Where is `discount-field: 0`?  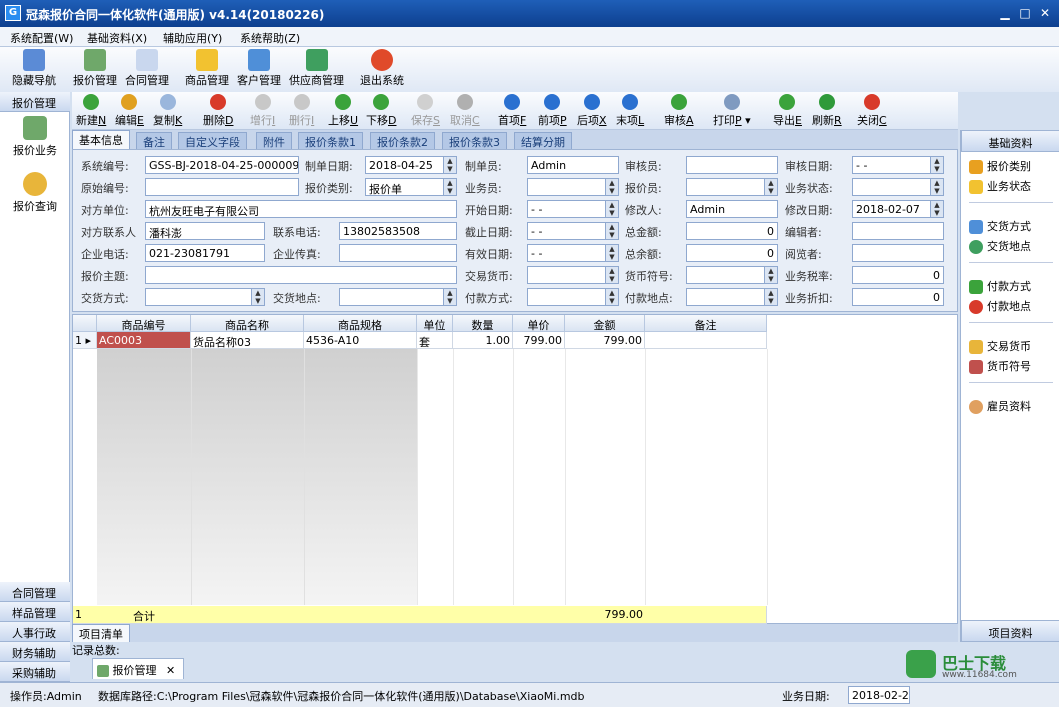
discount-field: 0 is located at coordinates (898, 297).